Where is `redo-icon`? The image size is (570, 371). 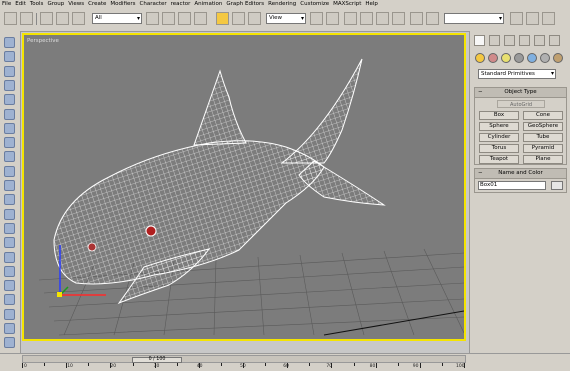 redo-icon is located at coordinates (26, 18).